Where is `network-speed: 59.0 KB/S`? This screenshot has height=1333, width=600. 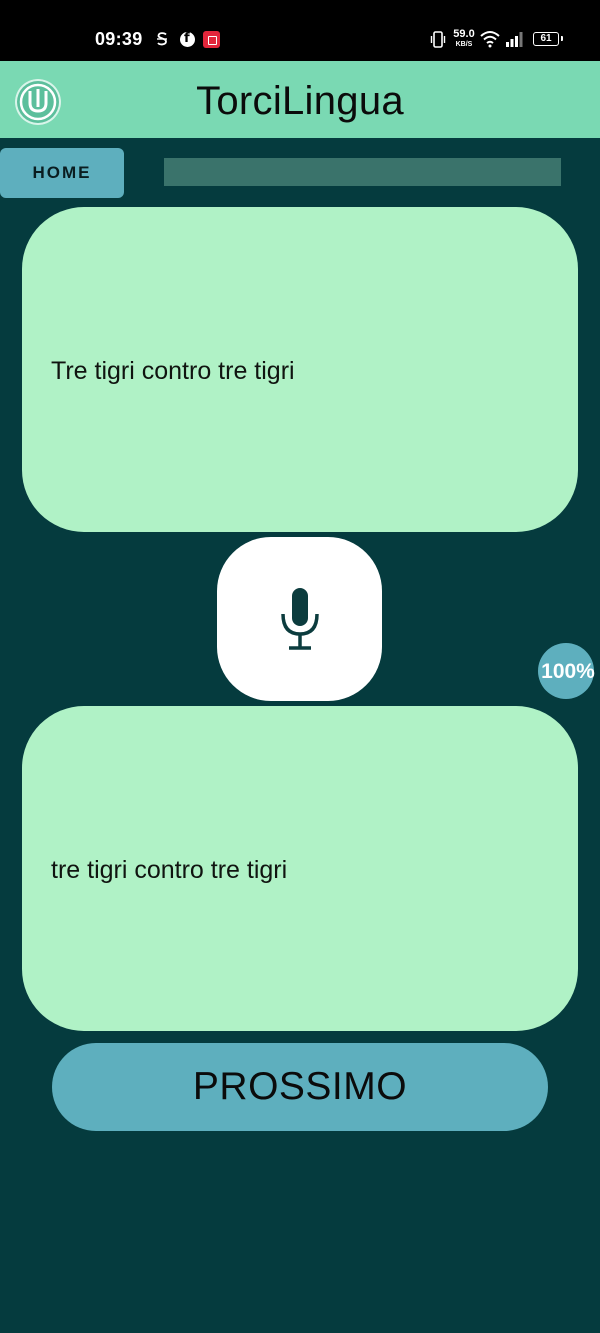
network-speed: 59.0 KB/S is located at coordinates (464, 38).